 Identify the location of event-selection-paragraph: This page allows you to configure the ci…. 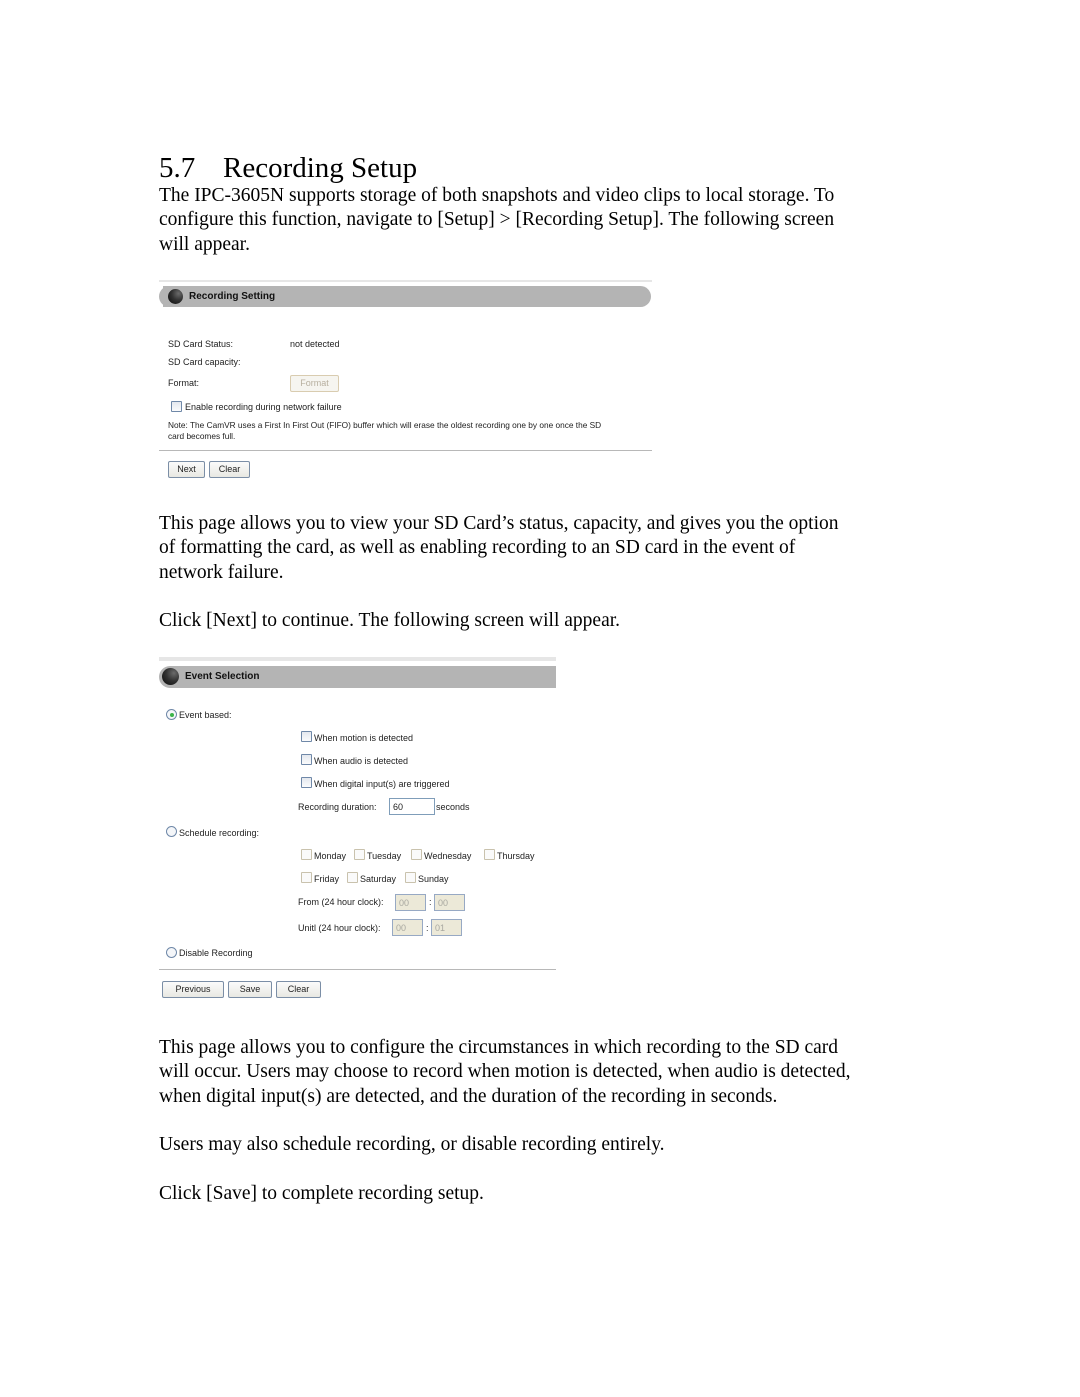
(539, 1072).